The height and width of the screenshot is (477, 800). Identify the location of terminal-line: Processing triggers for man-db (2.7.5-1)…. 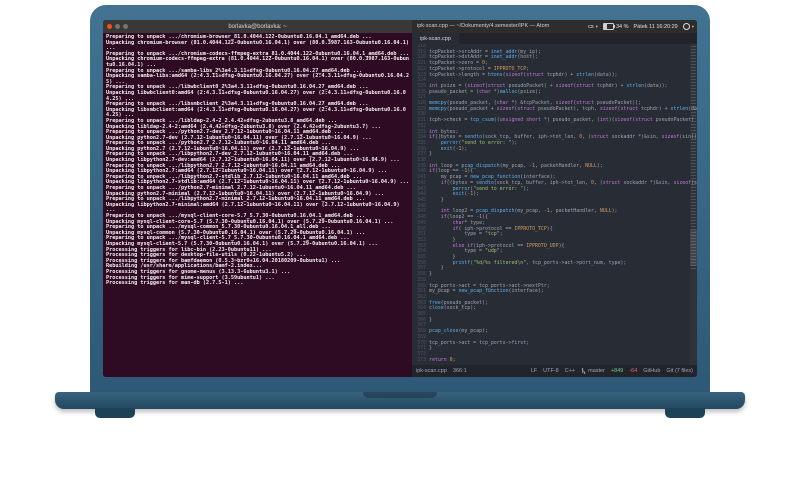
(175, 283).